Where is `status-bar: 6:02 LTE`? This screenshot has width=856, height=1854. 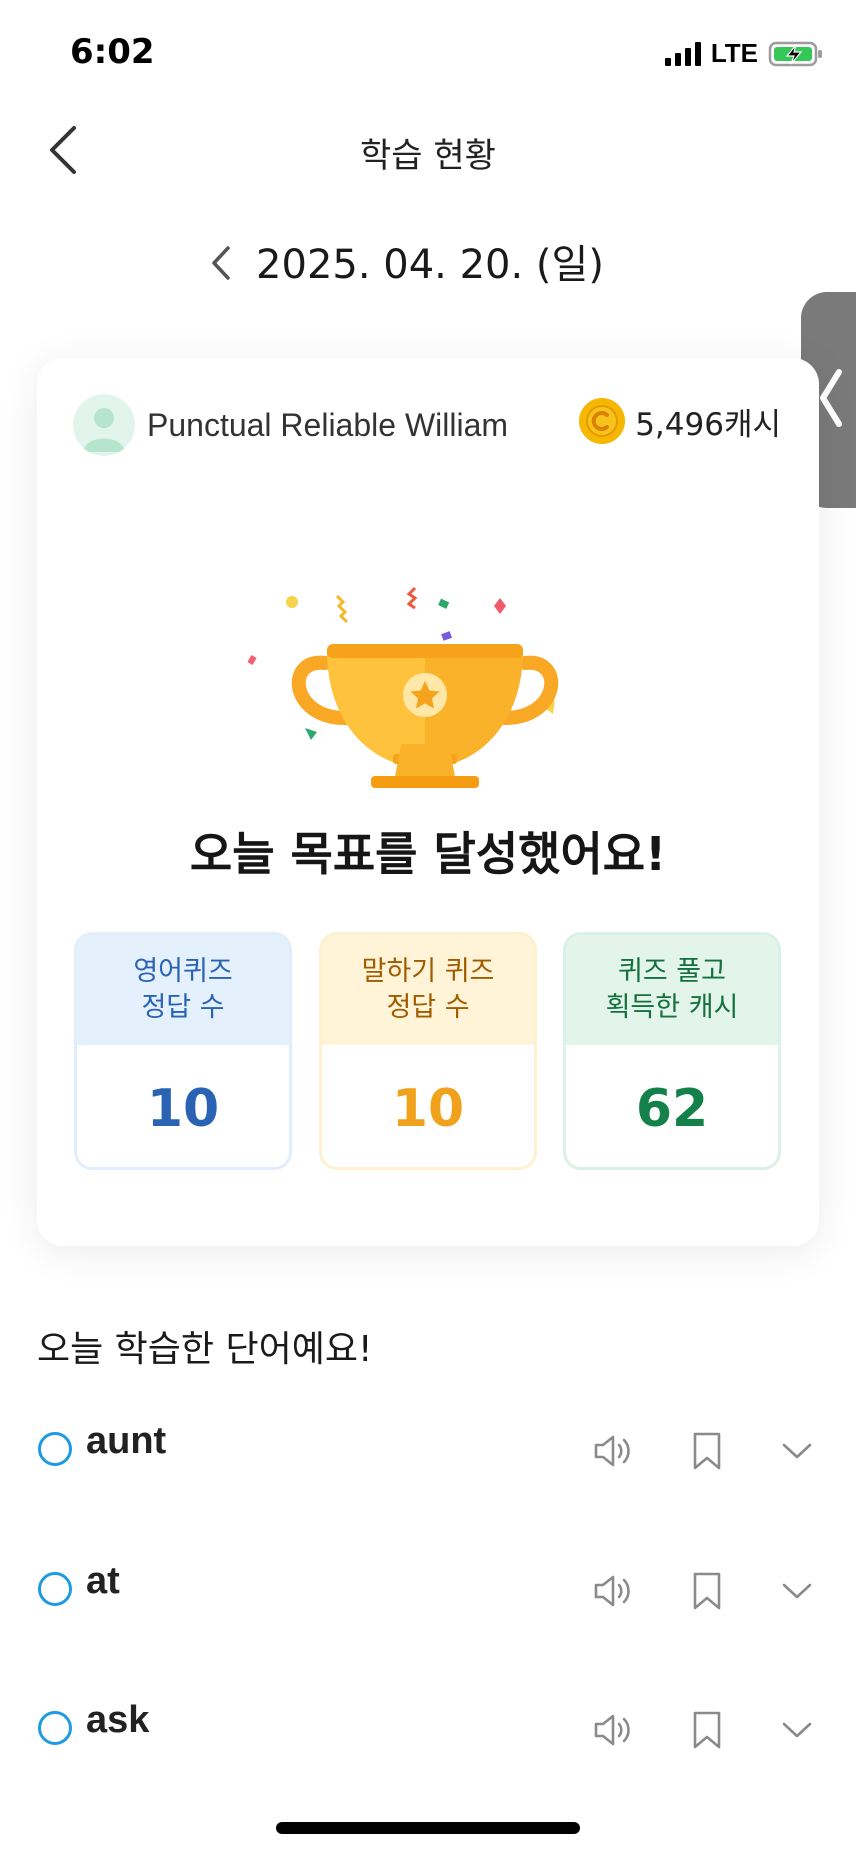 status-bar: 6:02 LTE is located at coordinates (428, 50).